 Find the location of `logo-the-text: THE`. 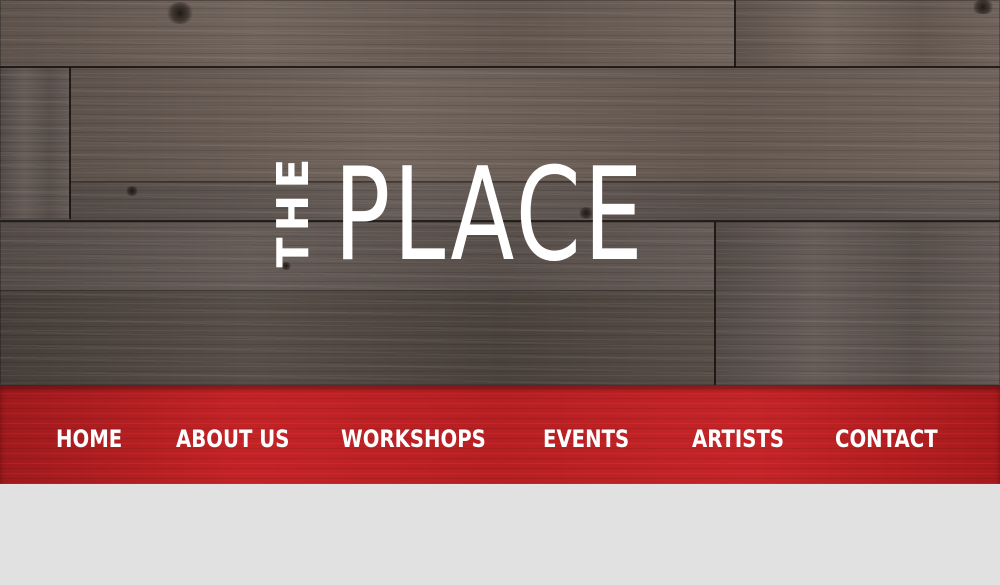

logo-the-text: THE is located at coordinates (293, 210).